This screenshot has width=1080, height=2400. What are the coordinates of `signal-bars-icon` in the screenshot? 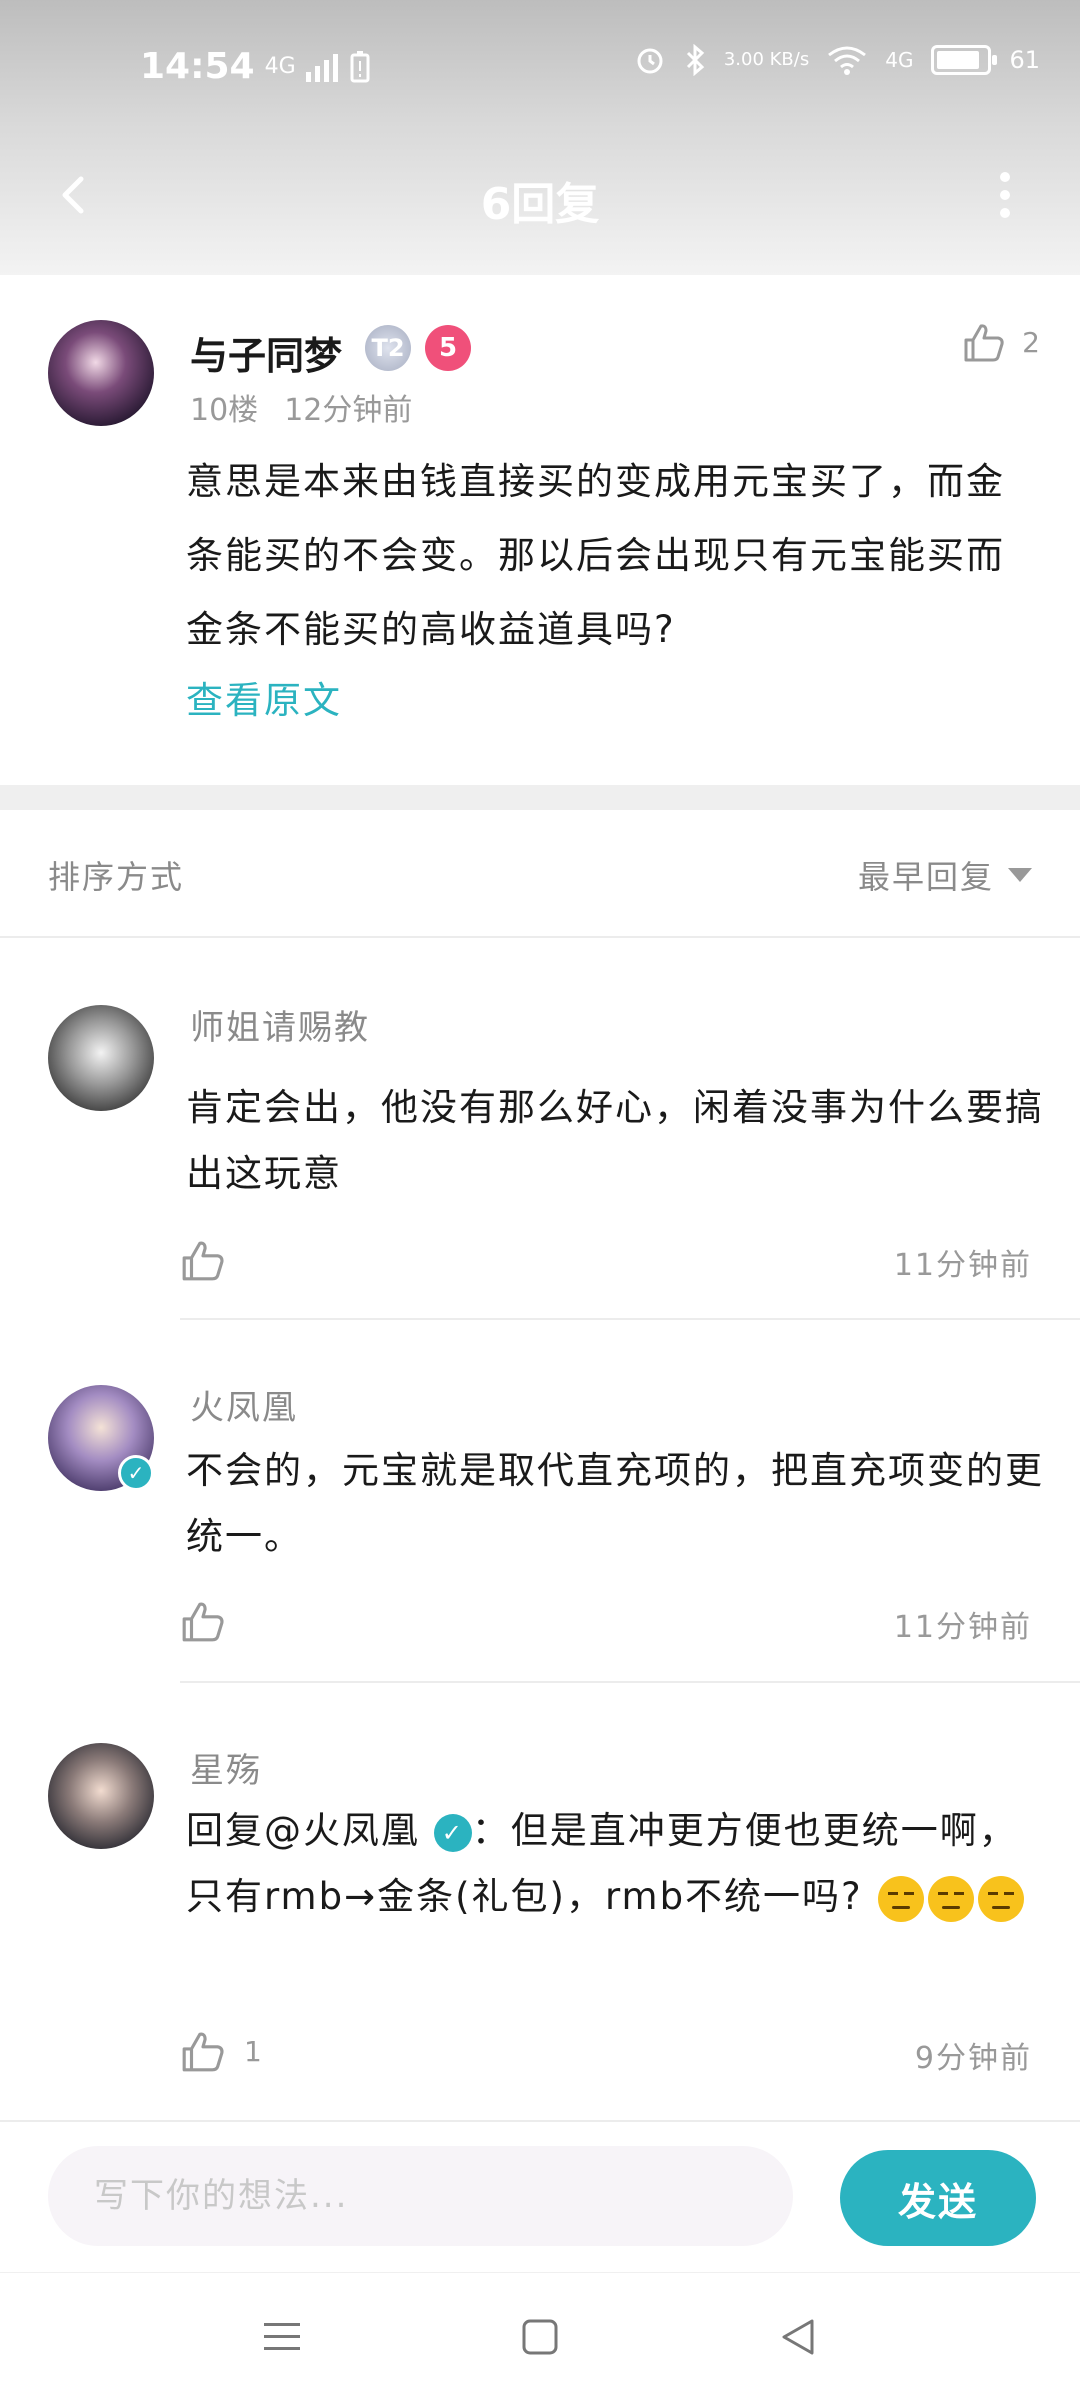 It's located at (321, 67).